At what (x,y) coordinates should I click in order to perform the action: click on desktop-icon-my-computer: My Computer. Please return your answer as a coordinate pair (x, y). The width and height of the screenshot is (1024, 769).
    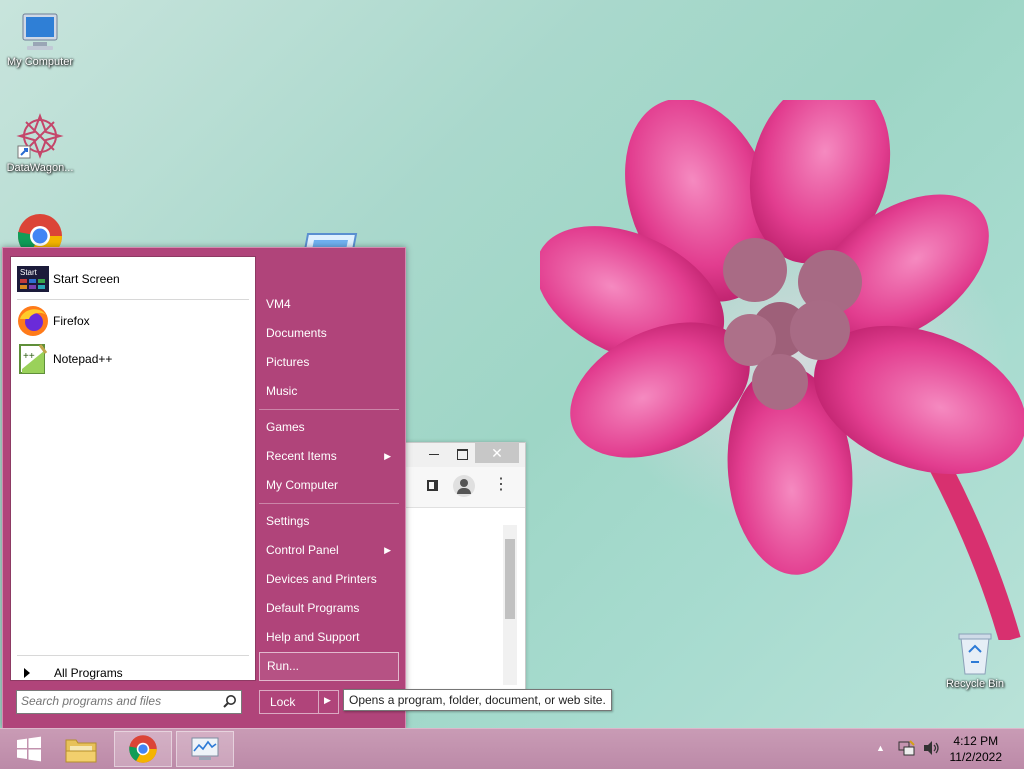
    Looking at the image, I should click on (40, 39).